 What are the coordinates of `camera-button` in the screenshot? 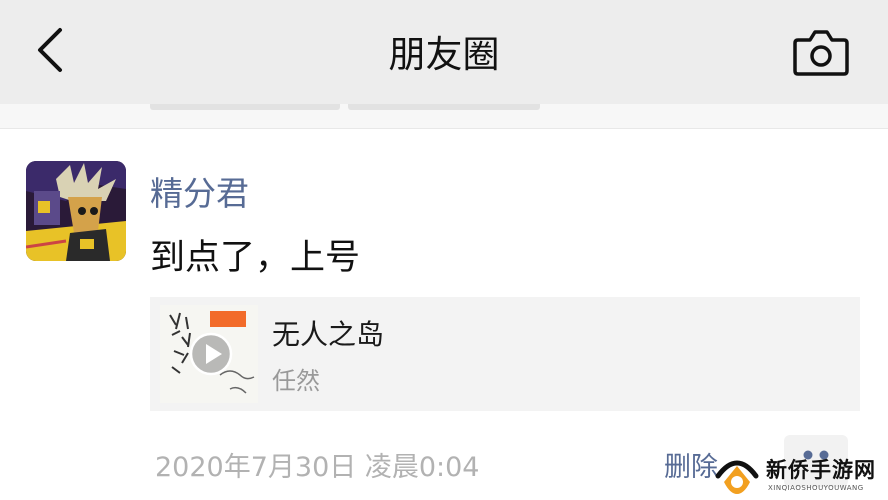 It's located at (821, 51).